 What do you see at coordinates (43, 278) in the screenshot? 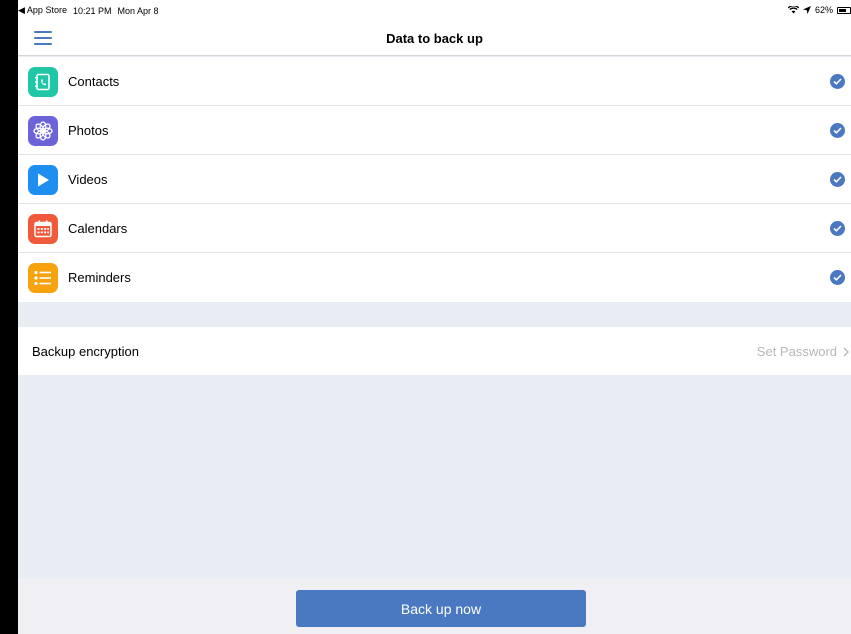
I see `list-icon` at bounding box center [43, 278].